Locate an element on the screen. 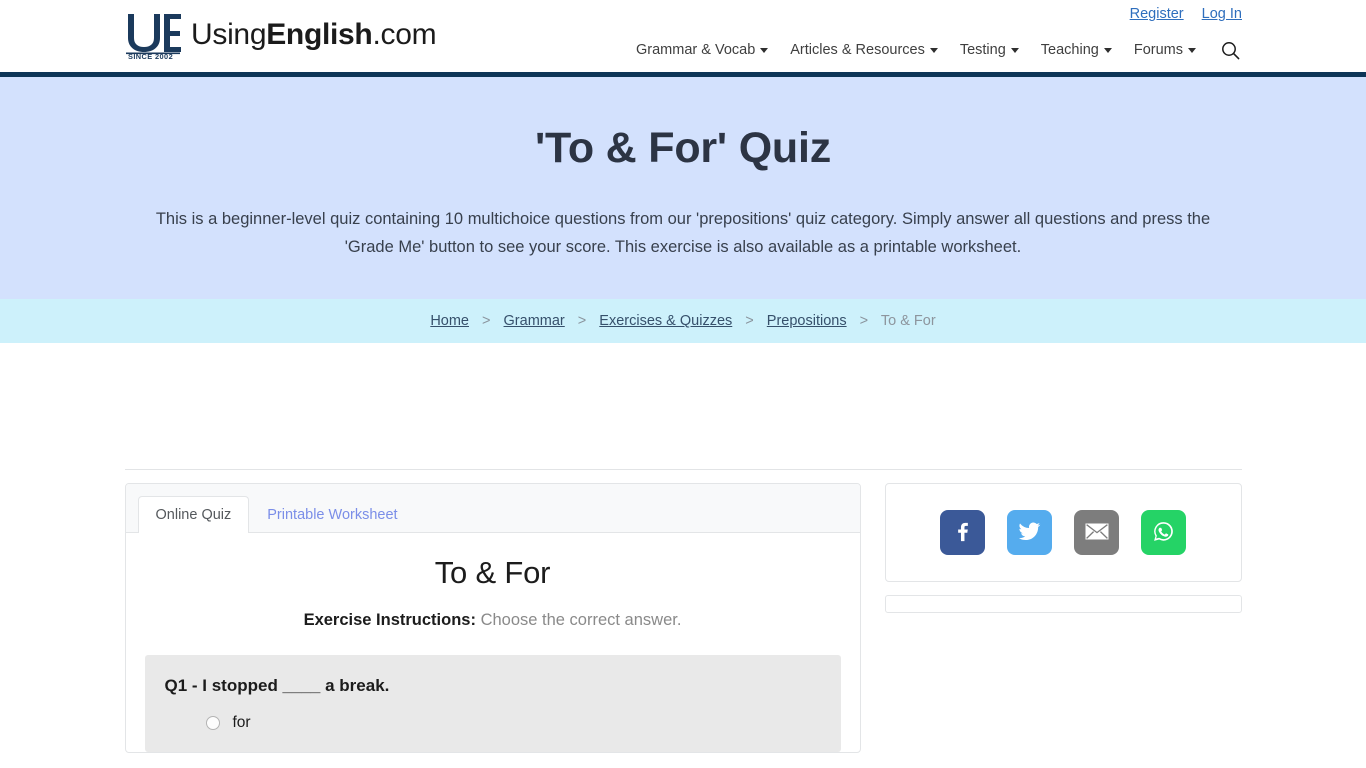 This screenshot has height=768, width=1366. question-block: Q1 - I stopped ____ a break. for is located at coordinates (492, 704).